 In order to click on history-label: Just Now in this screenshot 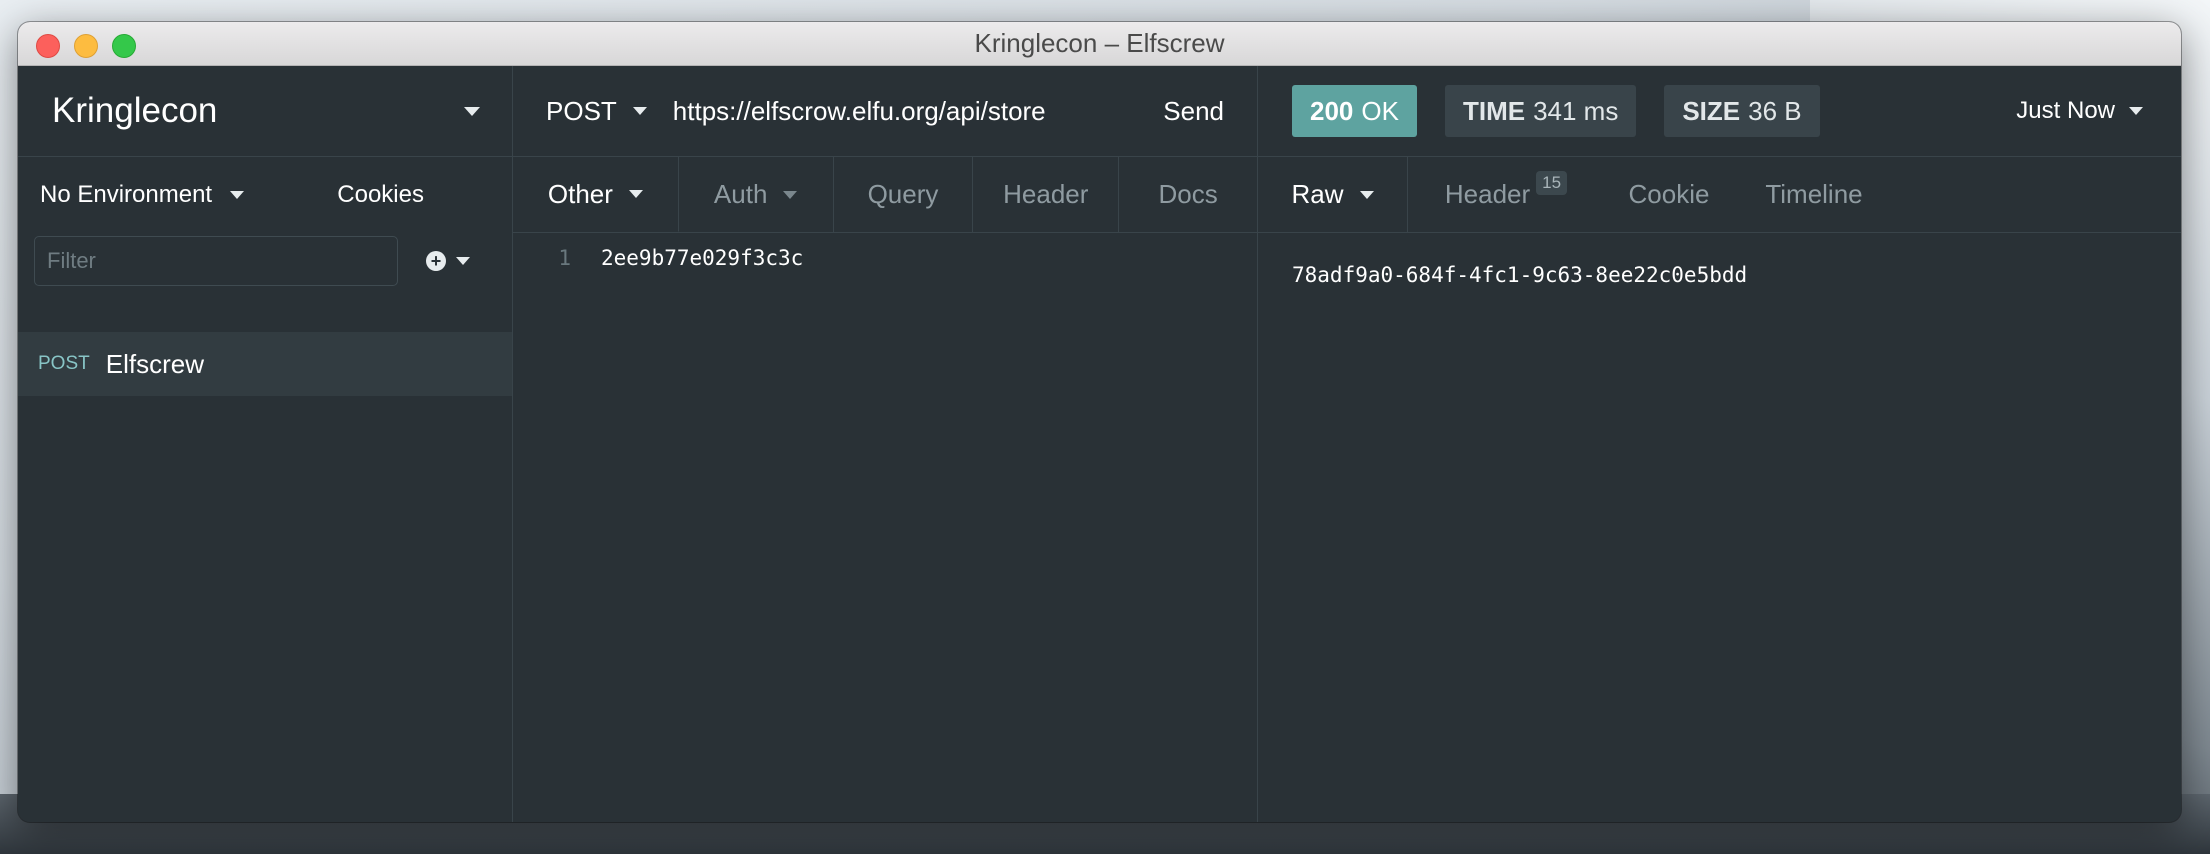, I will do `click(2065, 110)`.